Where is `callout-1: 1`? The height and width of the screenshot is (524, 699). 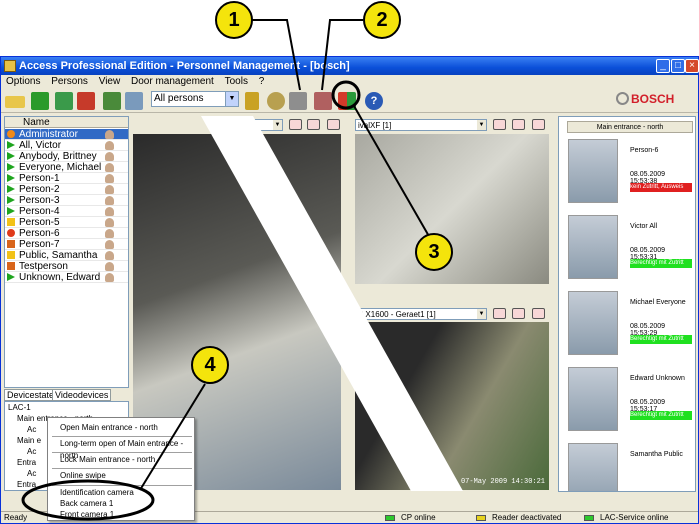
callout-1: 1 is located at coordinates (234, 20).